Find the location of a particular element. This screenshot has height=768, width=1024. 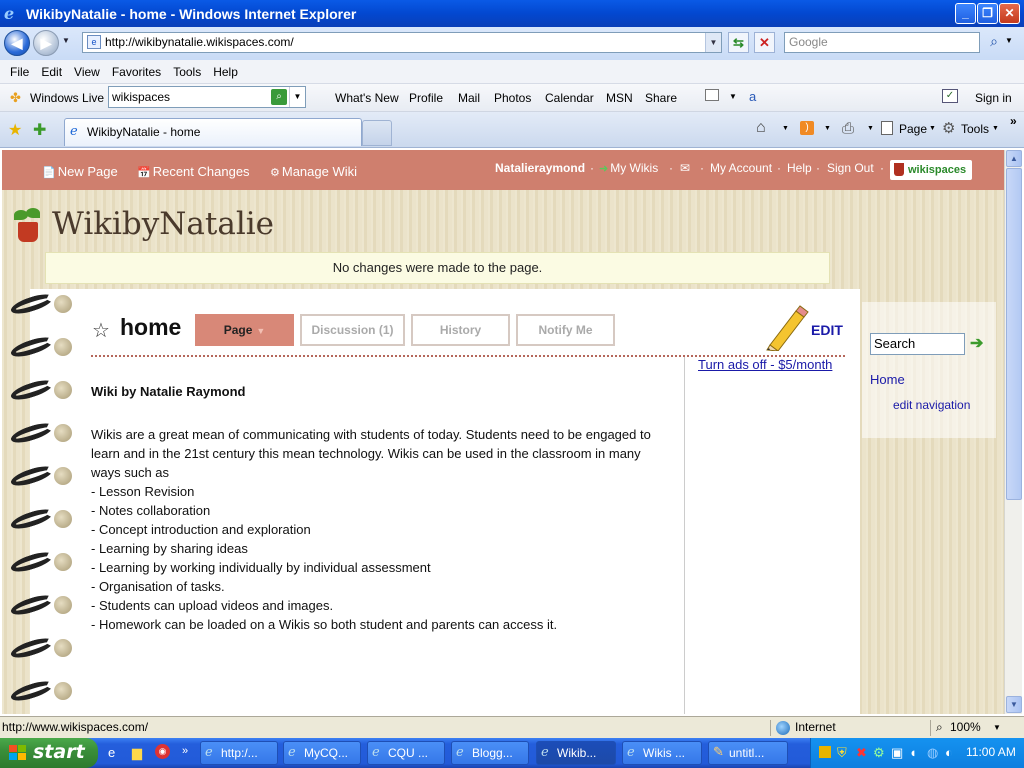

nav-home-link: Home is located at coordinates (887, 379).